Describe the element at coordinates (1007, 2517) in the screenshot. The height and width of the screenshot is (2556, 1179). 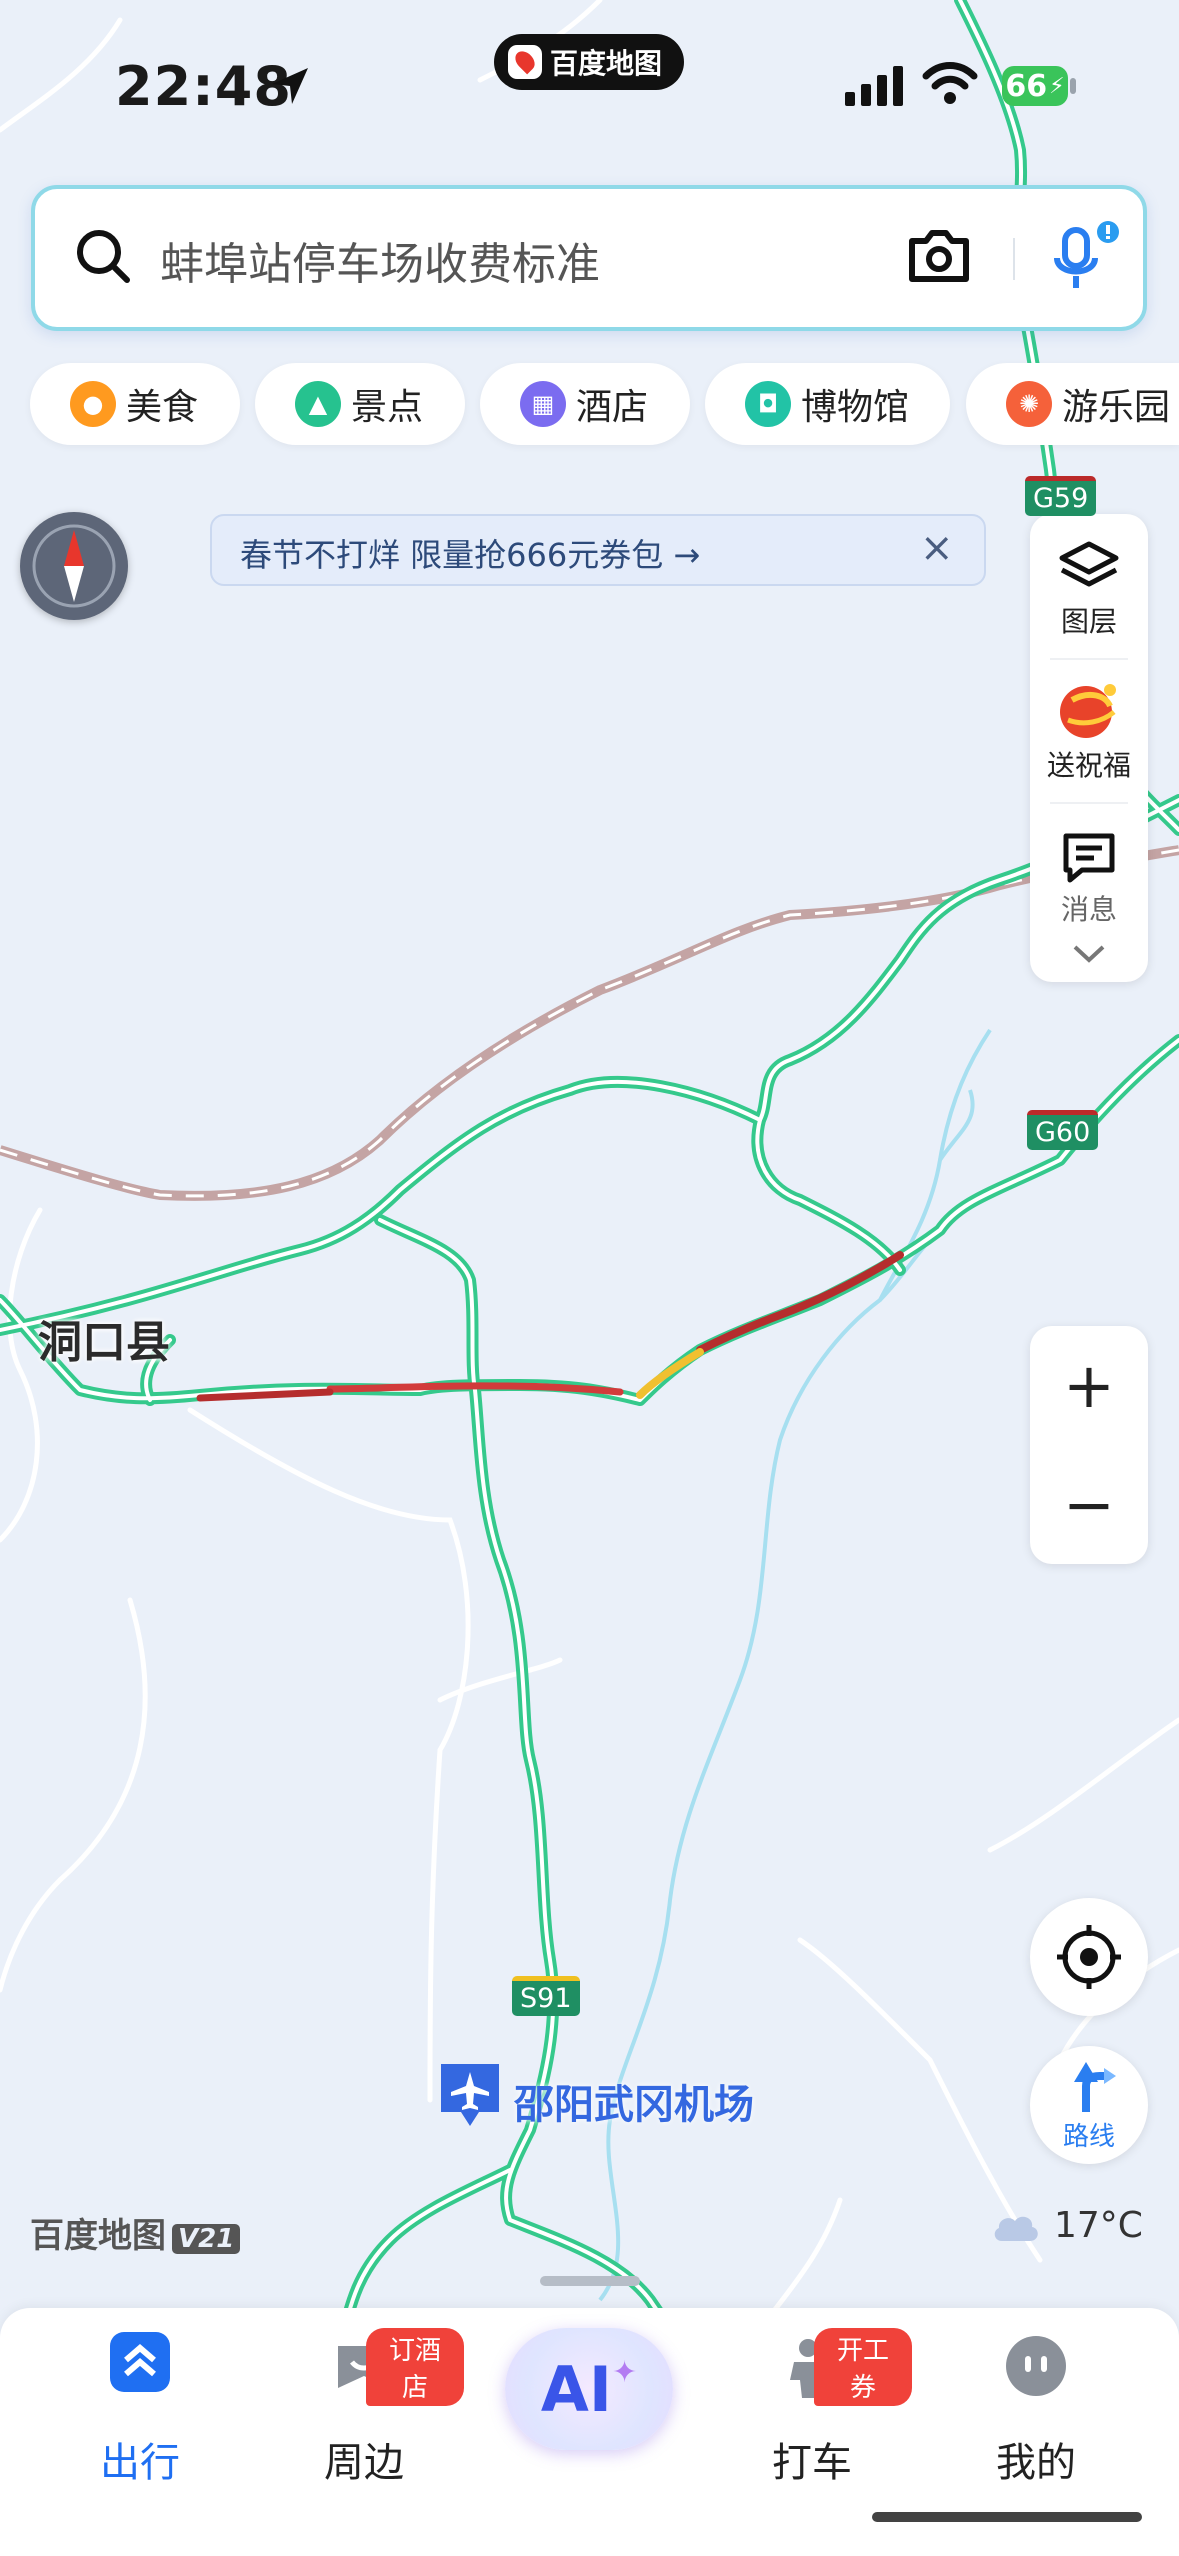
I see `home-indicator` at that location.